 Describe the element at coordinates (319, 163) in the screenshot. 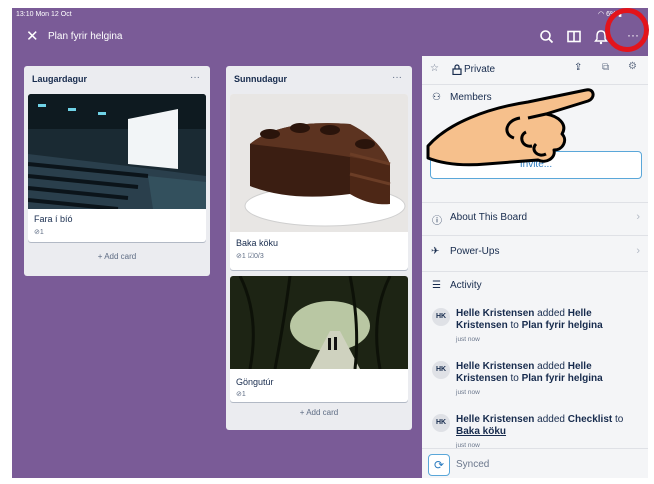

I see `card-cover-chocolate-cake` at that location.